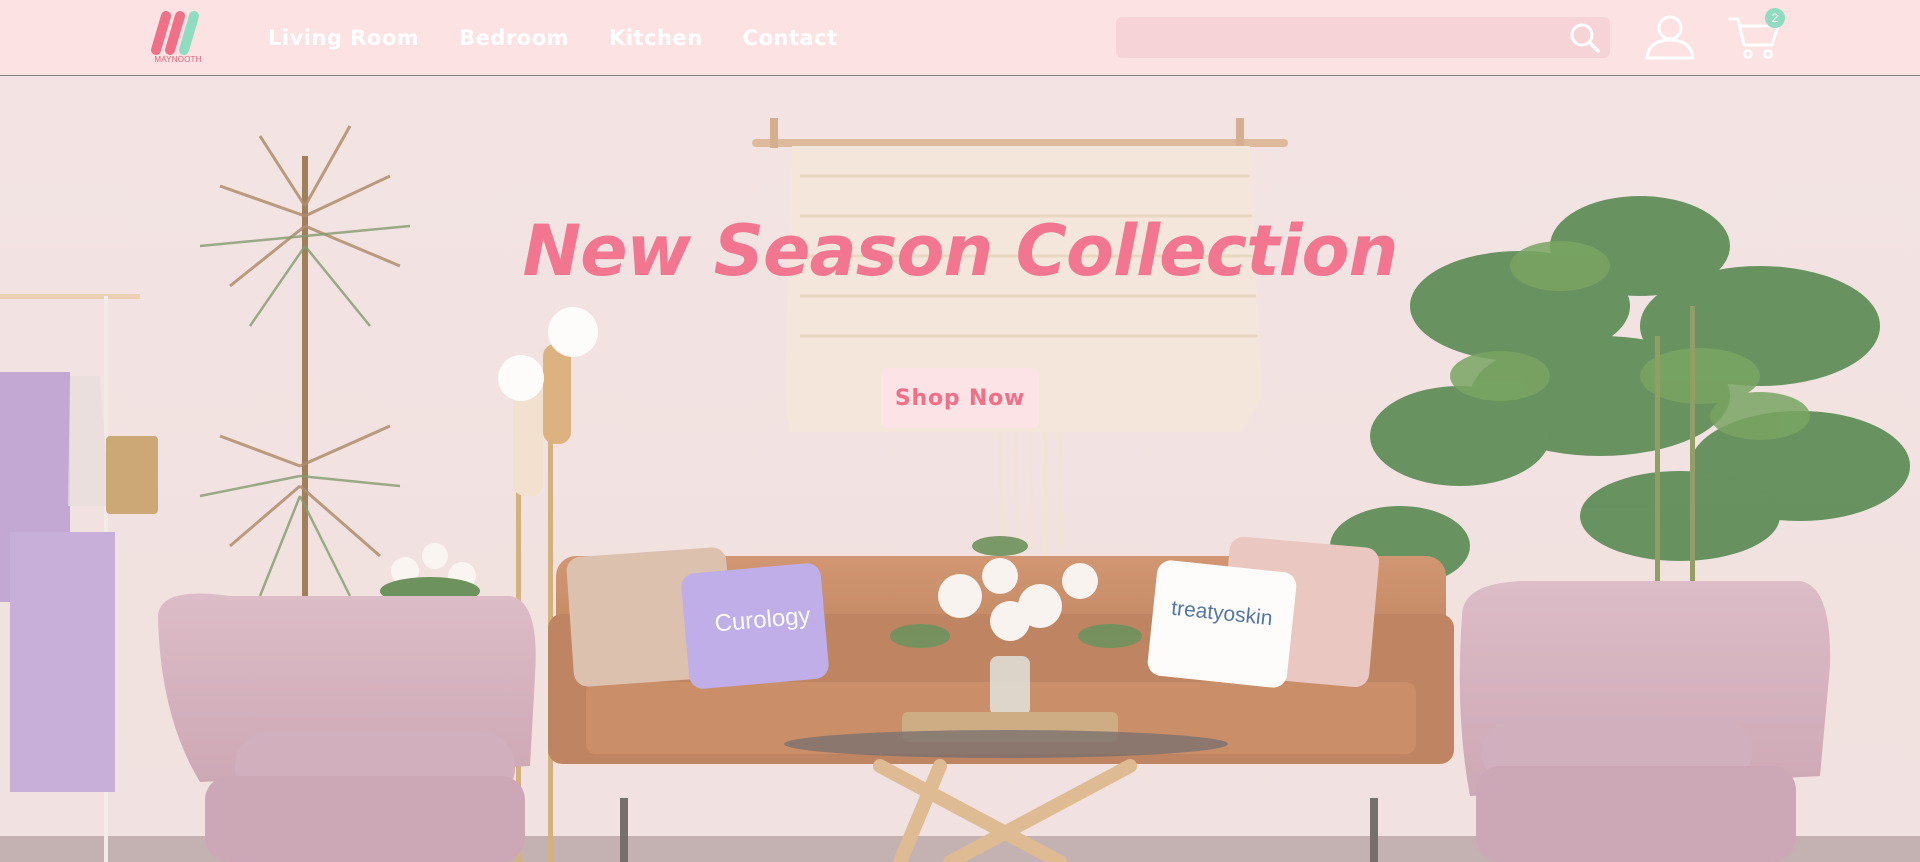  Describe the element at coordinates (960, 398) in the screenshot. I see `shop-now-button: Shop Now` at that location.